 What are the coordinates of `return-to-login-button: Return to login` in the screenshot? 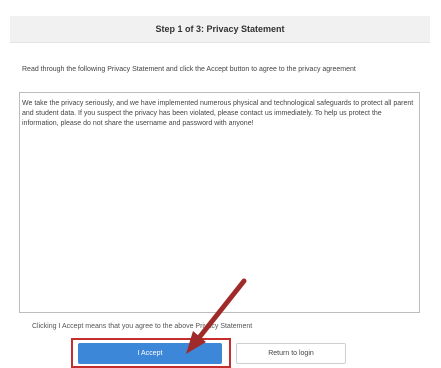 It's located at (291, 353).